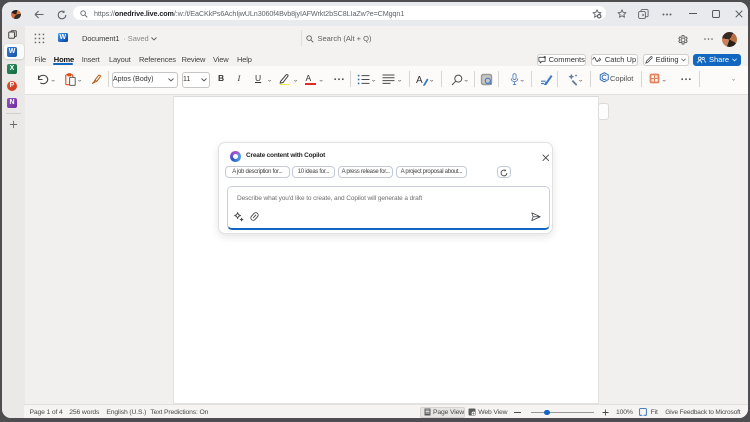 The image size is (750, 422). I want to click on svg-text: A, so click(419, 80).